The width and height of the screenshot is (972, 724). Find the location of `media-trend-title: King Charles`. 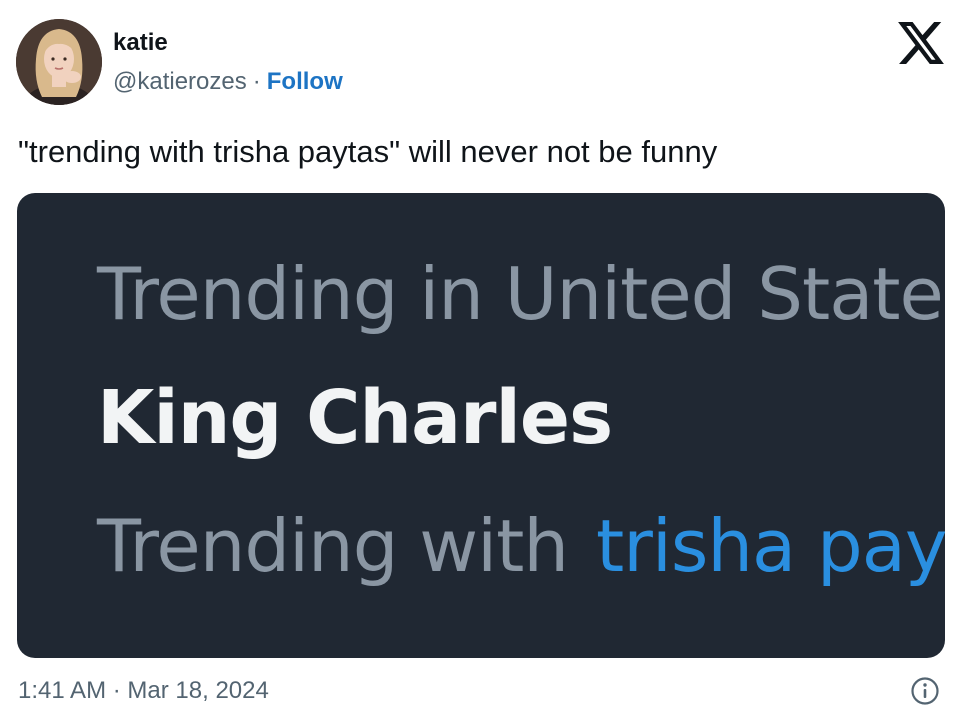

media-trend-title: King Charles is located at coordinates (355, 418).